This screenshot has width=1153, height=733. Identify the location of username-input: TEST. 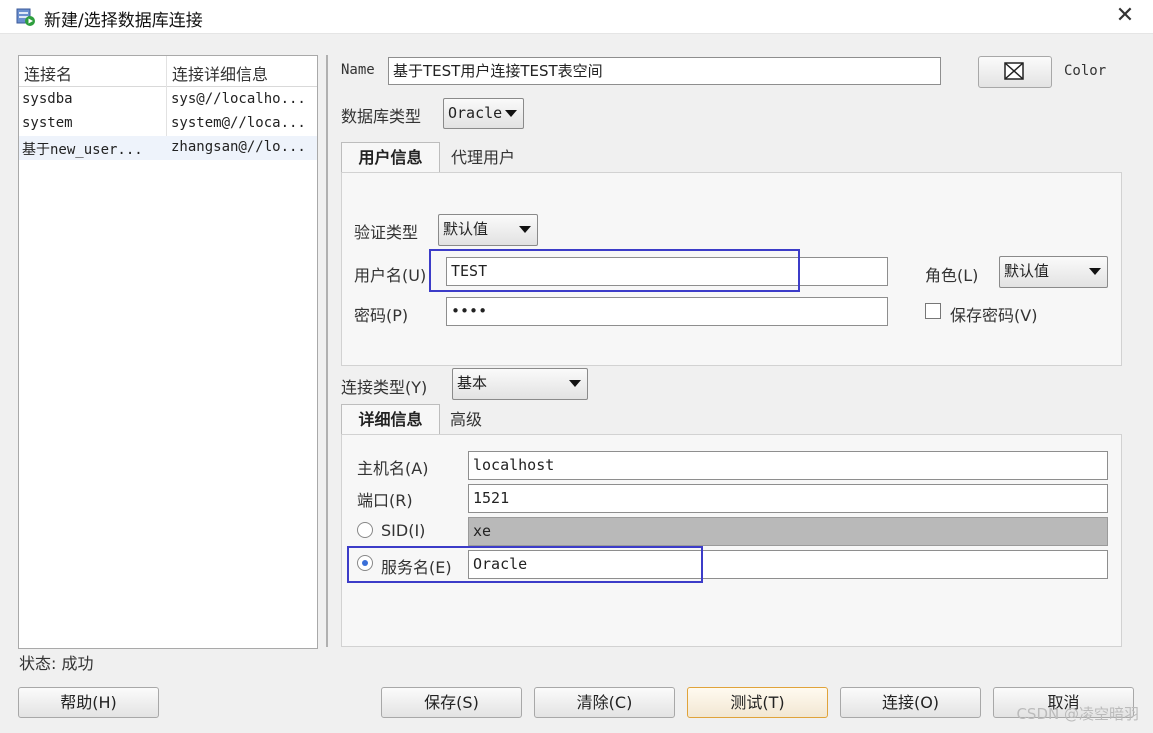
(667, 271).